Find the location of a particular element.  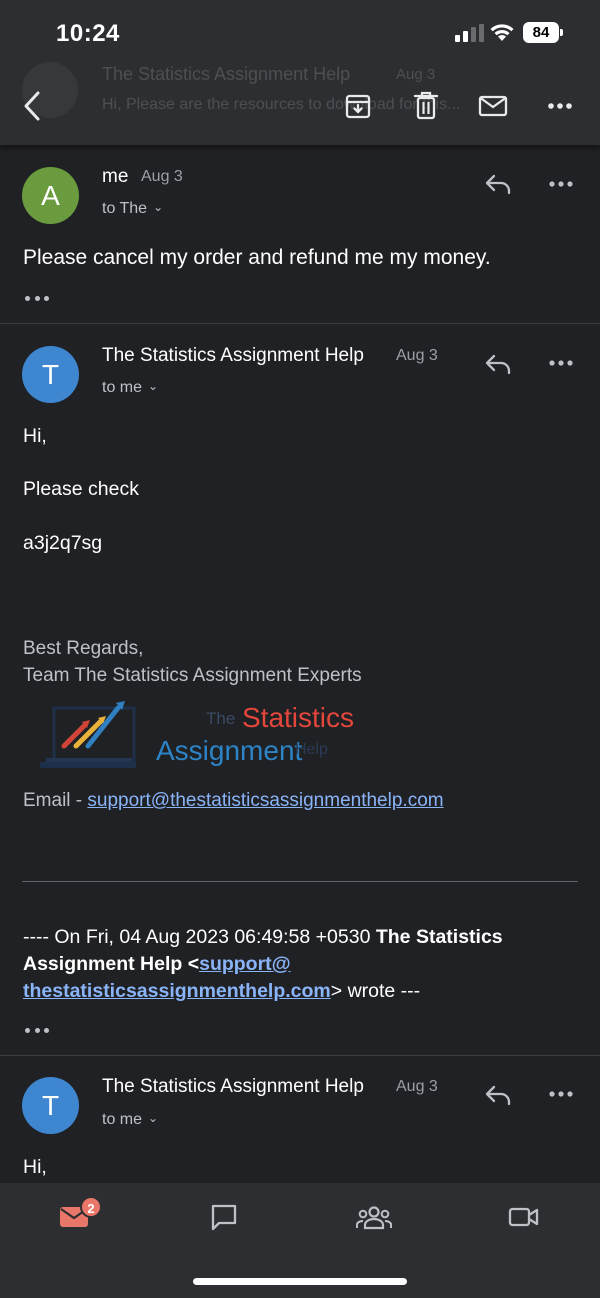

nav-spaces-tab is located at coordinates (374, 1217).